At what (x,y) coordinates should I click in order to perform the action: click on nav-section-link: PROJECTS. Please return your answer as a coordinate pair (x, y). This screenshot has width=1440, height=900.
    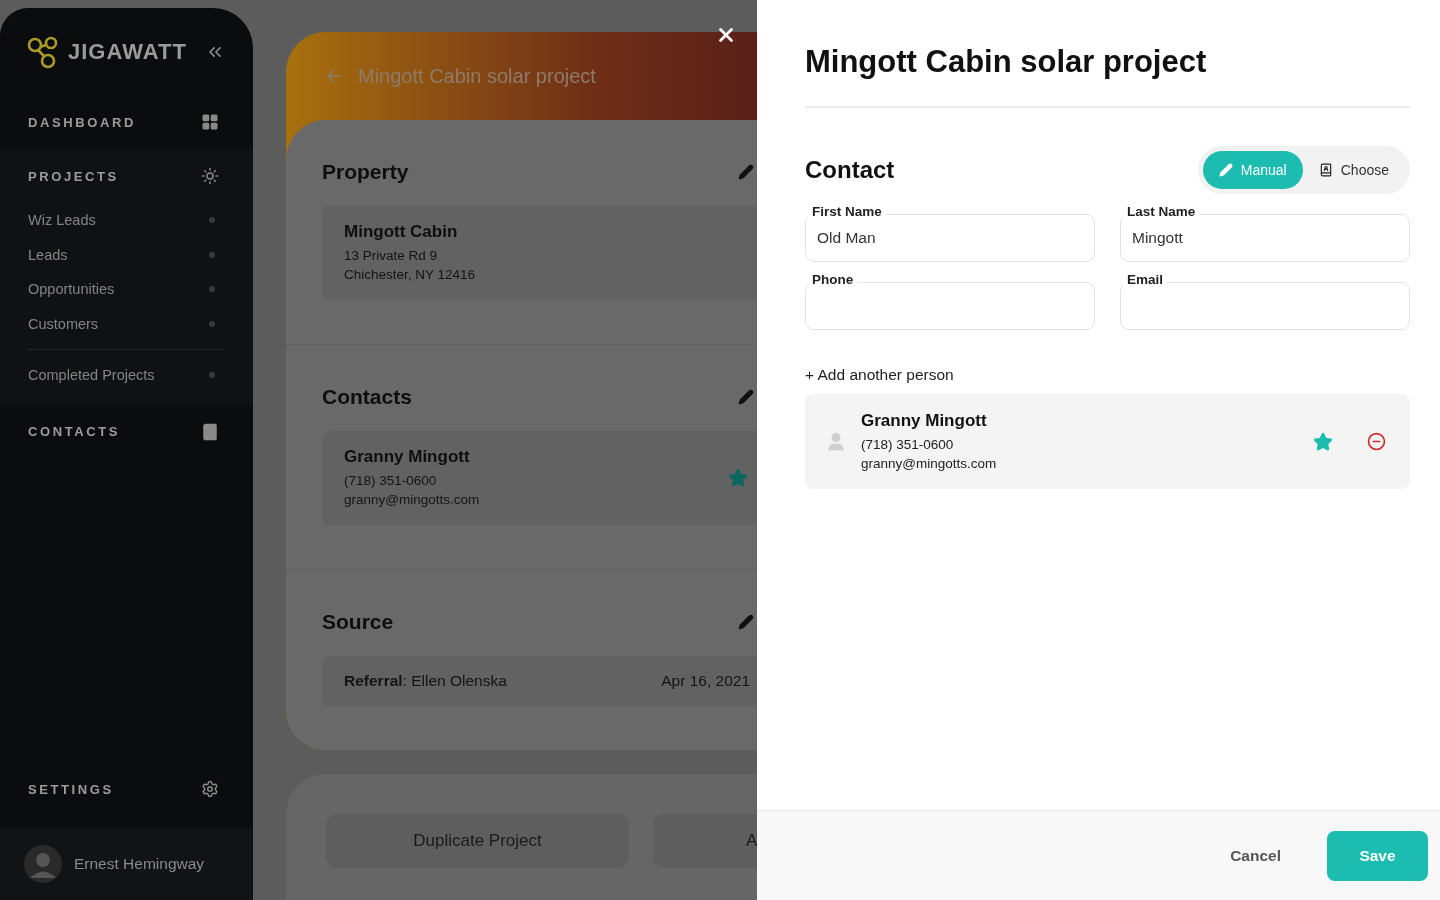
    Looking at the image, I should click on (73, 176).